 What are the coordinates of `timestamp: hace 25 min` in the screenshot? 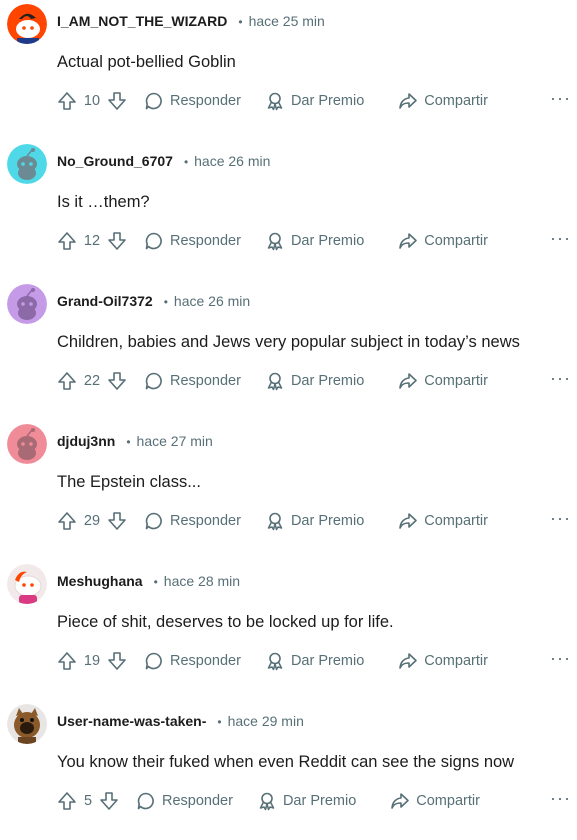 It's located at (287, 21).